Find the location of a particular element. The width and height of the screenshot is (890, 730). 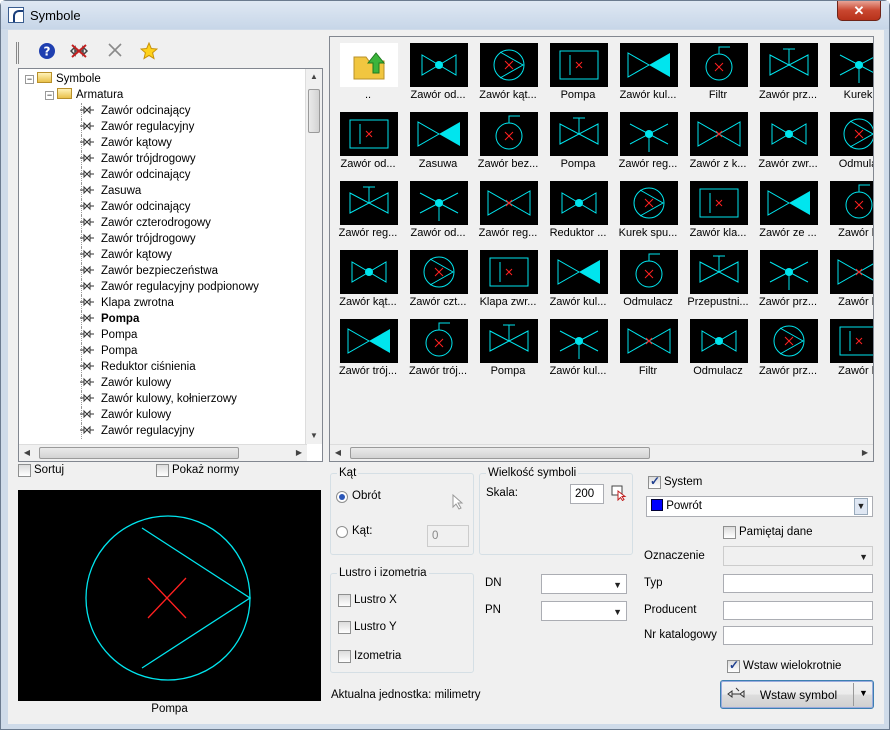

designation-combo: ▼ is located at coordinates (798, 556).